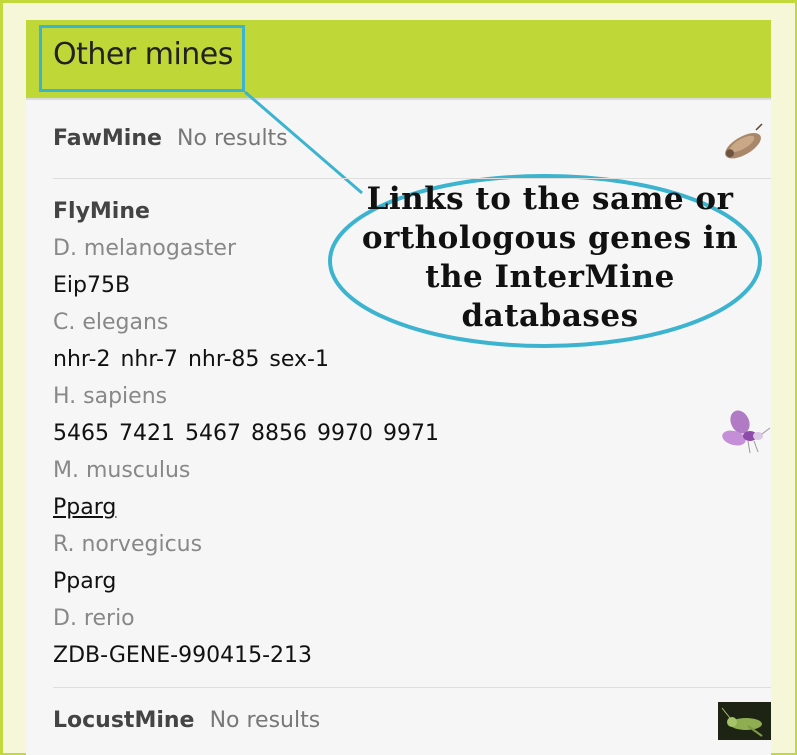 Image resolution: width=797 pixels, height=755 pixels. I want to click on mine-name: FlyMine, so click(101, 211).